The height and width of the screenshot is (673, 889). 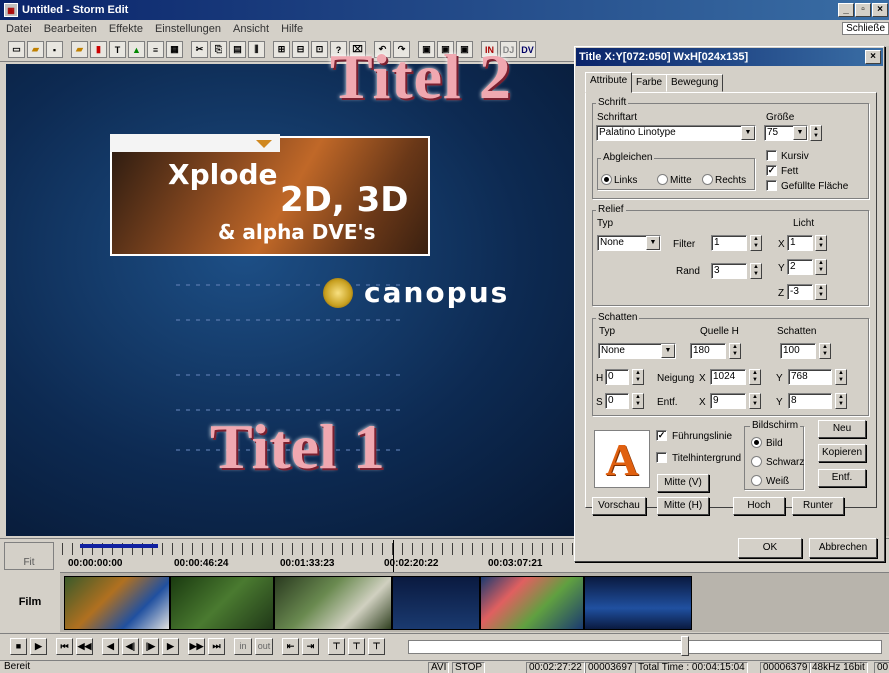 What do you see at coordinates (170, 646) in the screenshot?
I see `step-forward-icon: ▶` at bounding box center [170, 646].